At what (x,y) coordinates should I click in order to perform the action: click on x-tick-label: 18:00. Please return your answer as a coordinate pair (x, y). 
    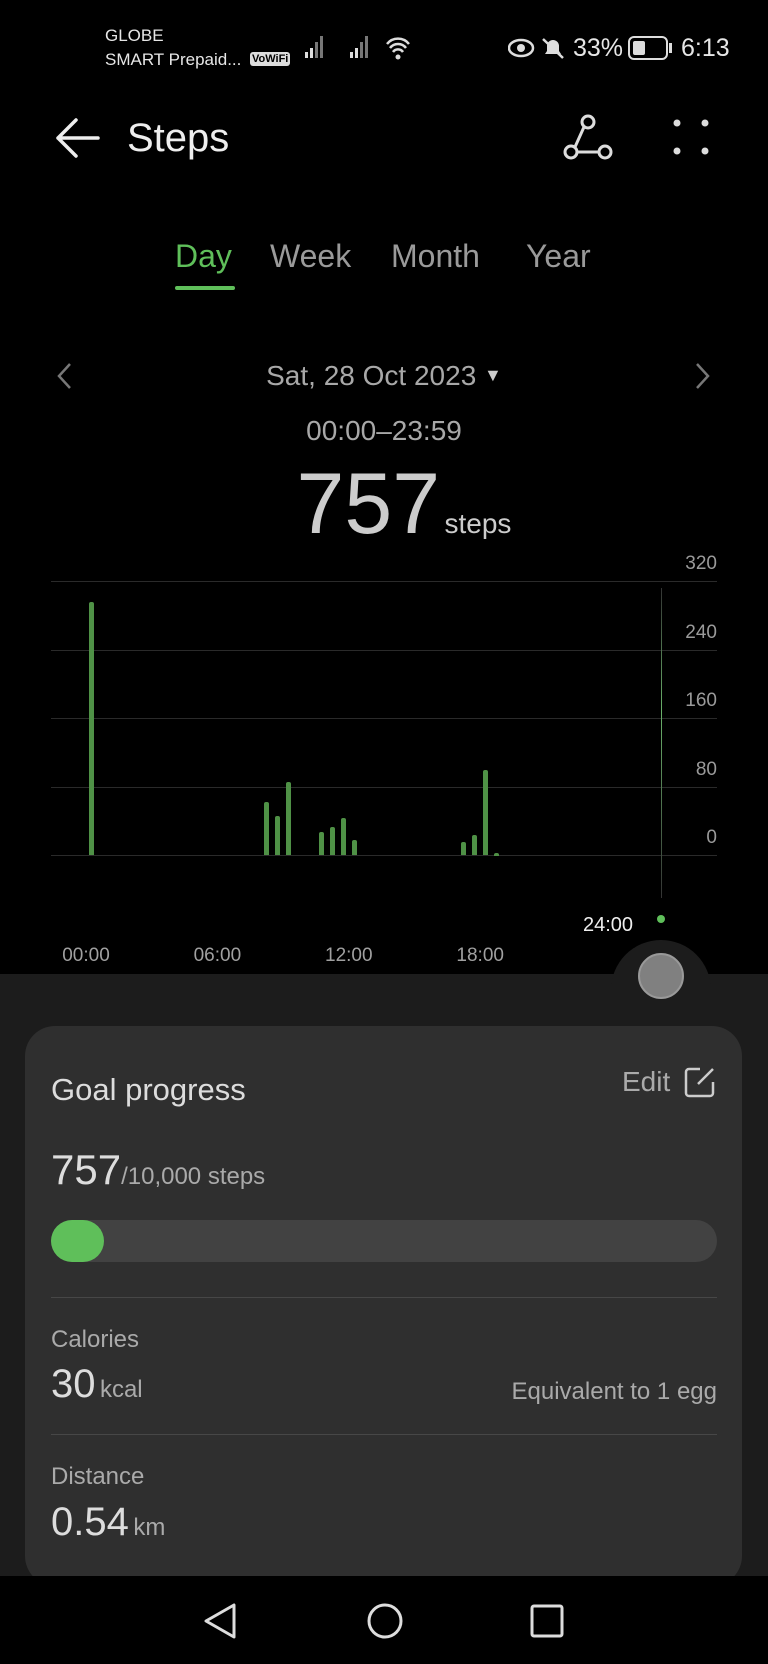
    Looking at the image, I should click on (480, 955).